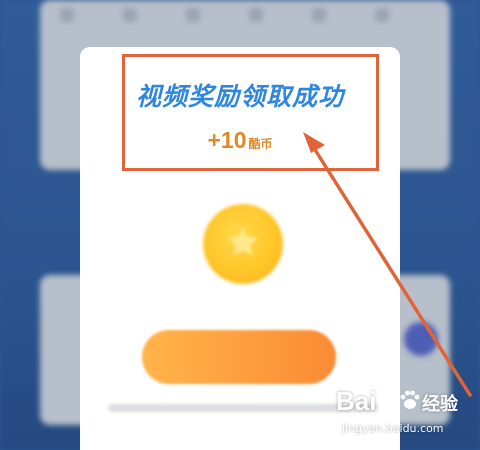 The width and height of the screenshot is (480, 450). Describe the element at coordinates (356, 401) in the screenshot. I see `watermark-logo: Bai` at that location.